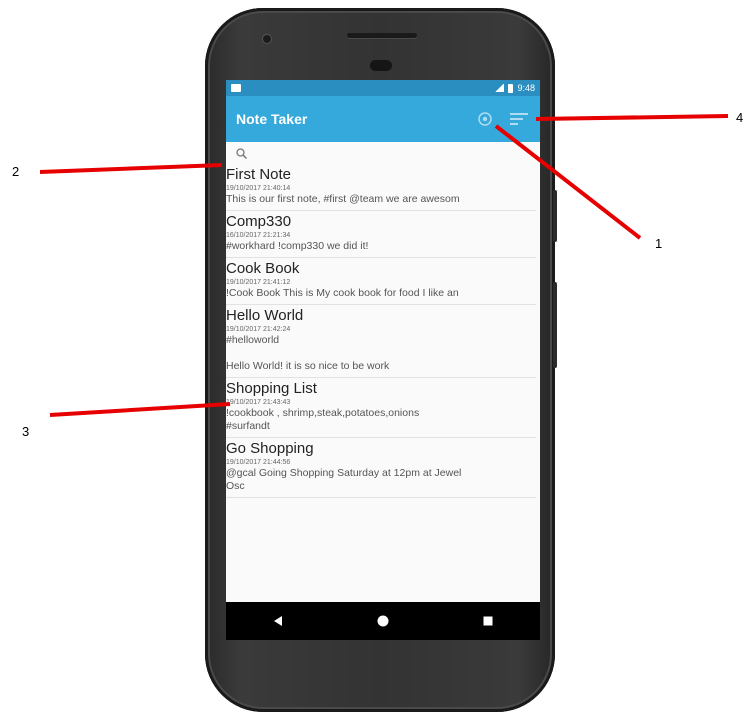 This screenshot has width=748, height=714. What do you see at coordinates (555, 325) in the screenshot?
I see `volume-button` at bounding box center [555, 325].